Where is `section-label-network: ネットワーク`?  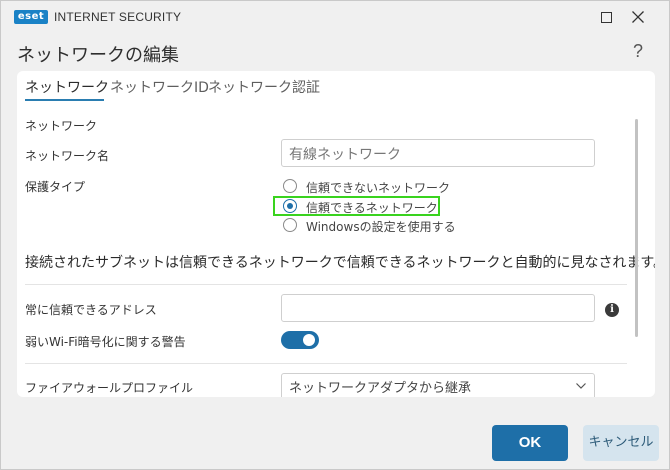
section-label-network: ネットワーク is located at coordinates (61, 126).